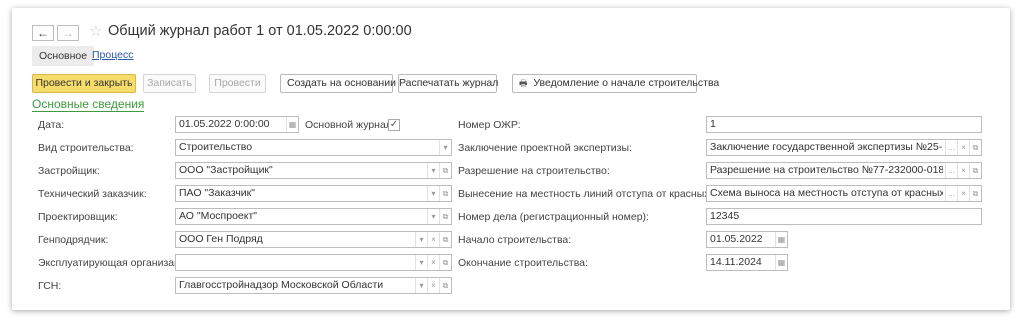 This screenshot has height=322, width=1022. What do you see at coordinates (86, 148) in the screenshot?
I see `construction-type-label: Вид строительства:` at bounding box center [86, 148].